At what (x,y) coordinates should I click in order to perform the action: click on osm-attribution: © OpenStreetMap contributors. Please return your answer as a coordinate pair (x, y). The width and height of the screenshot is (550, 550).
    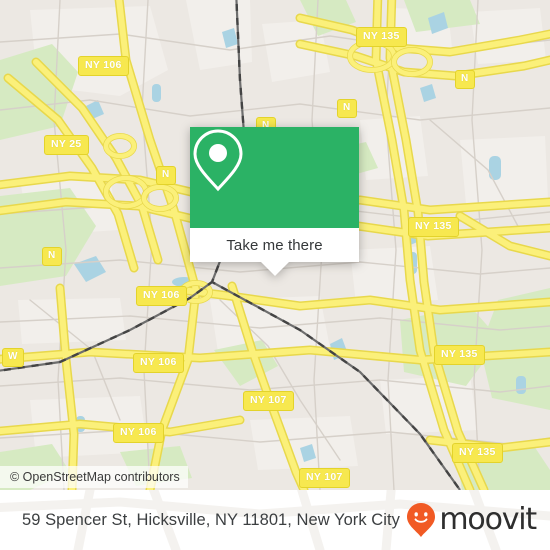
    Looking at the image, I should click on (94, 477).